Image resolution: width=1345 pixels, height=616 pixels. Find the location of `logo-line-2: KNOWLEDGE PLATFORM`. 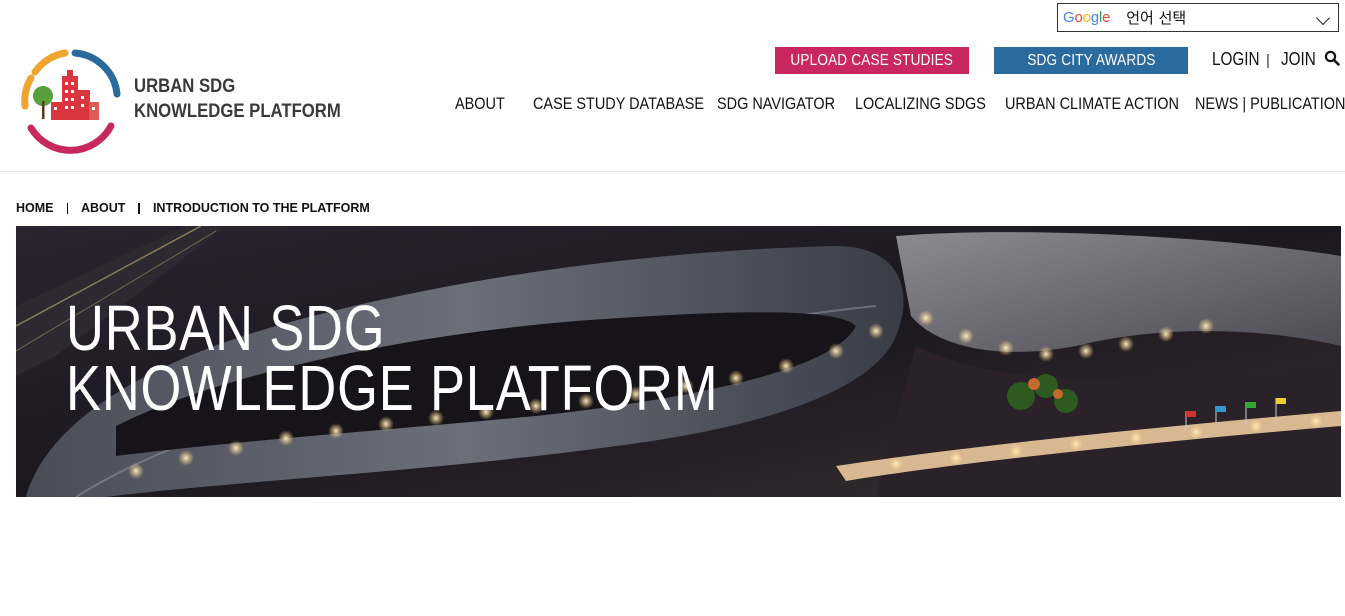

logo-line-2: KNOWLEDGE PLATFORM is located at coordinates (237, 111).